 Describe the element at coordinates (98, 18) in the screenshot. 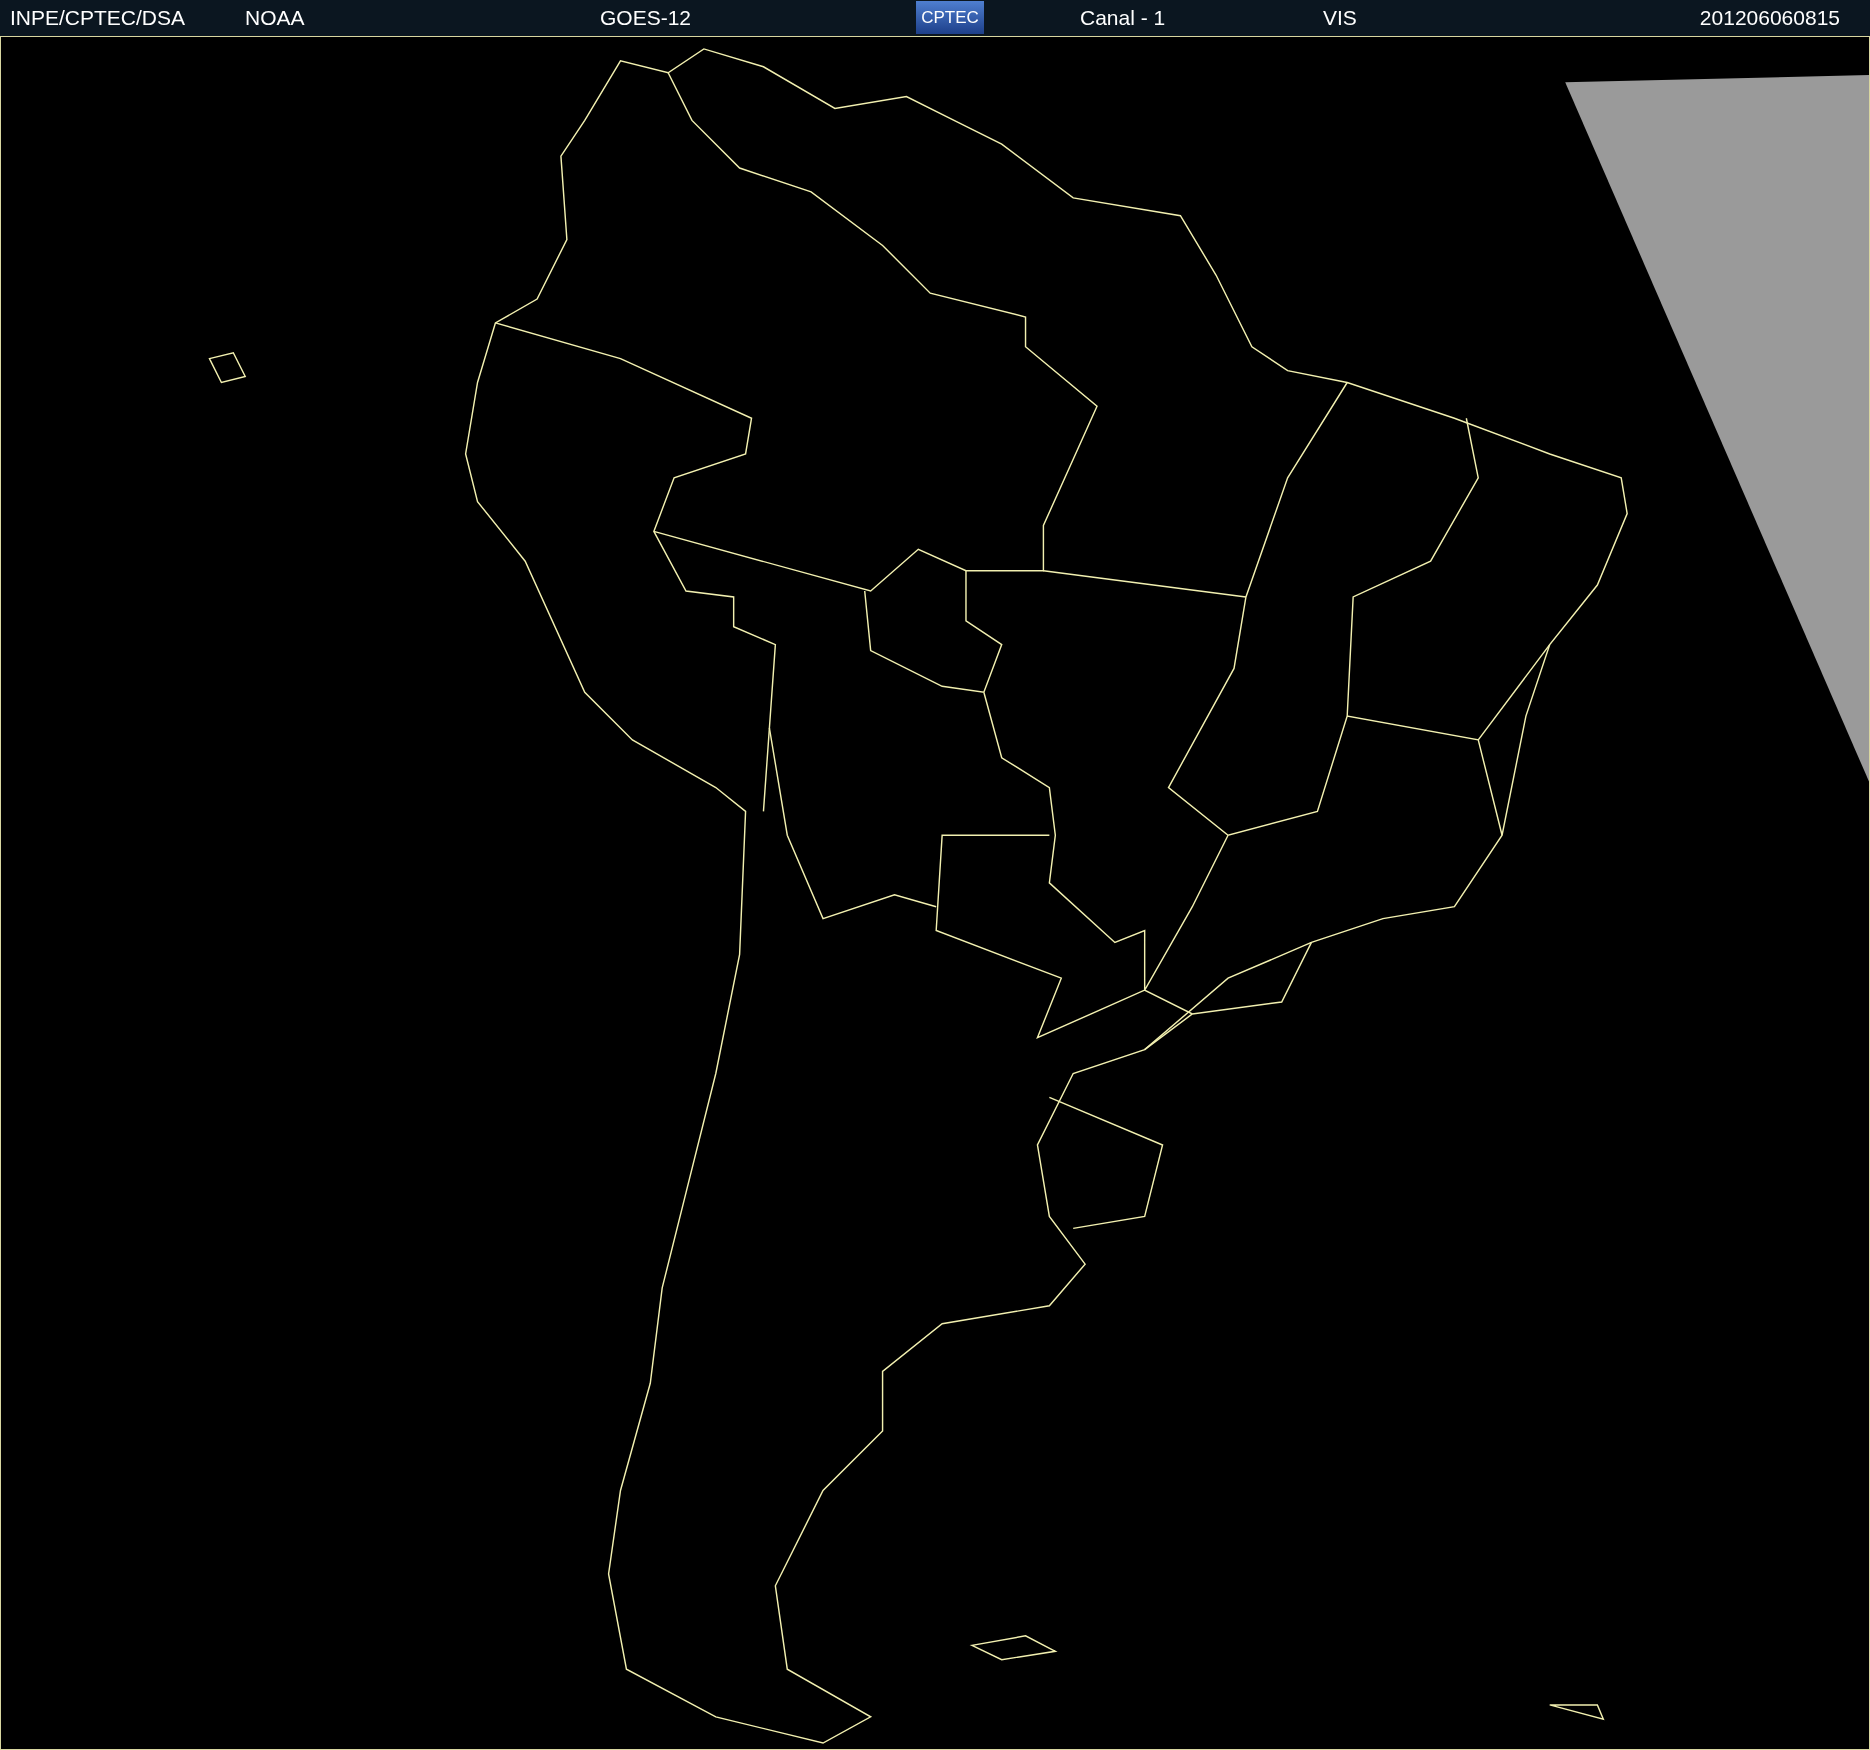

I see `source-label: INPE/CPTEC/DSA` at that location.